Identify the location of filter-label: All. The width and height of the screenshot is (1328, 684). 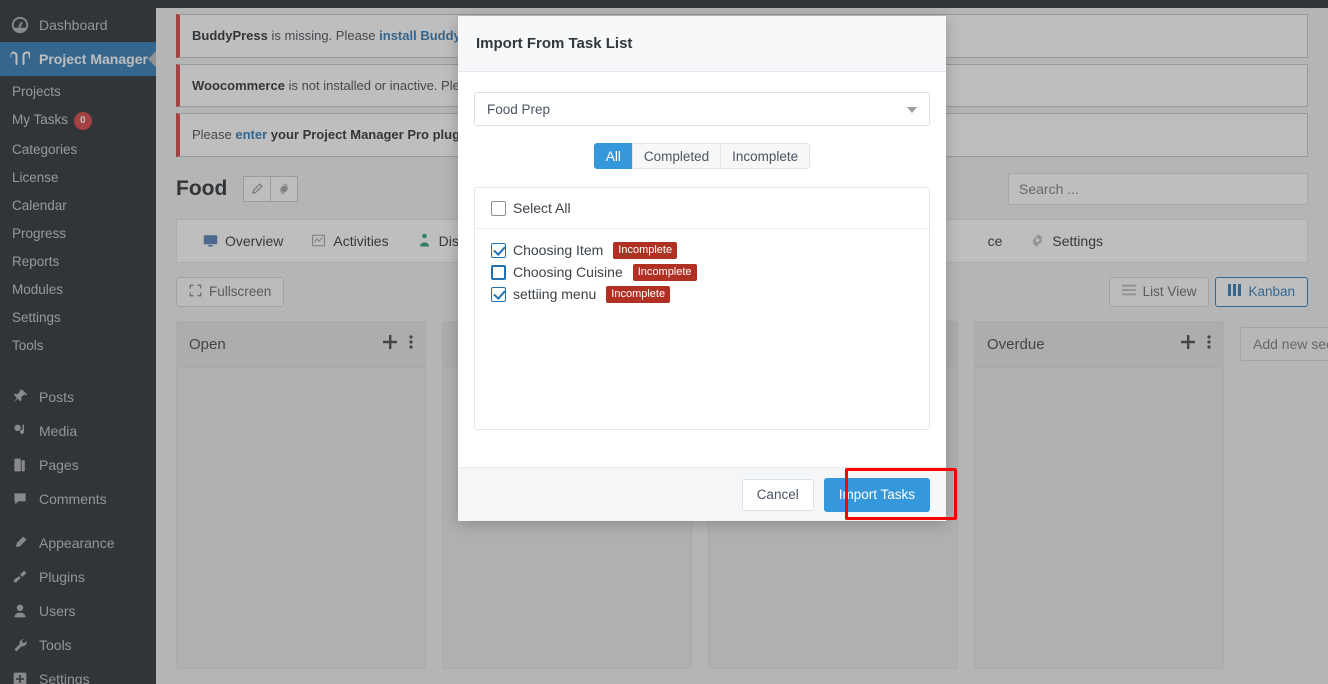
(613, 156).